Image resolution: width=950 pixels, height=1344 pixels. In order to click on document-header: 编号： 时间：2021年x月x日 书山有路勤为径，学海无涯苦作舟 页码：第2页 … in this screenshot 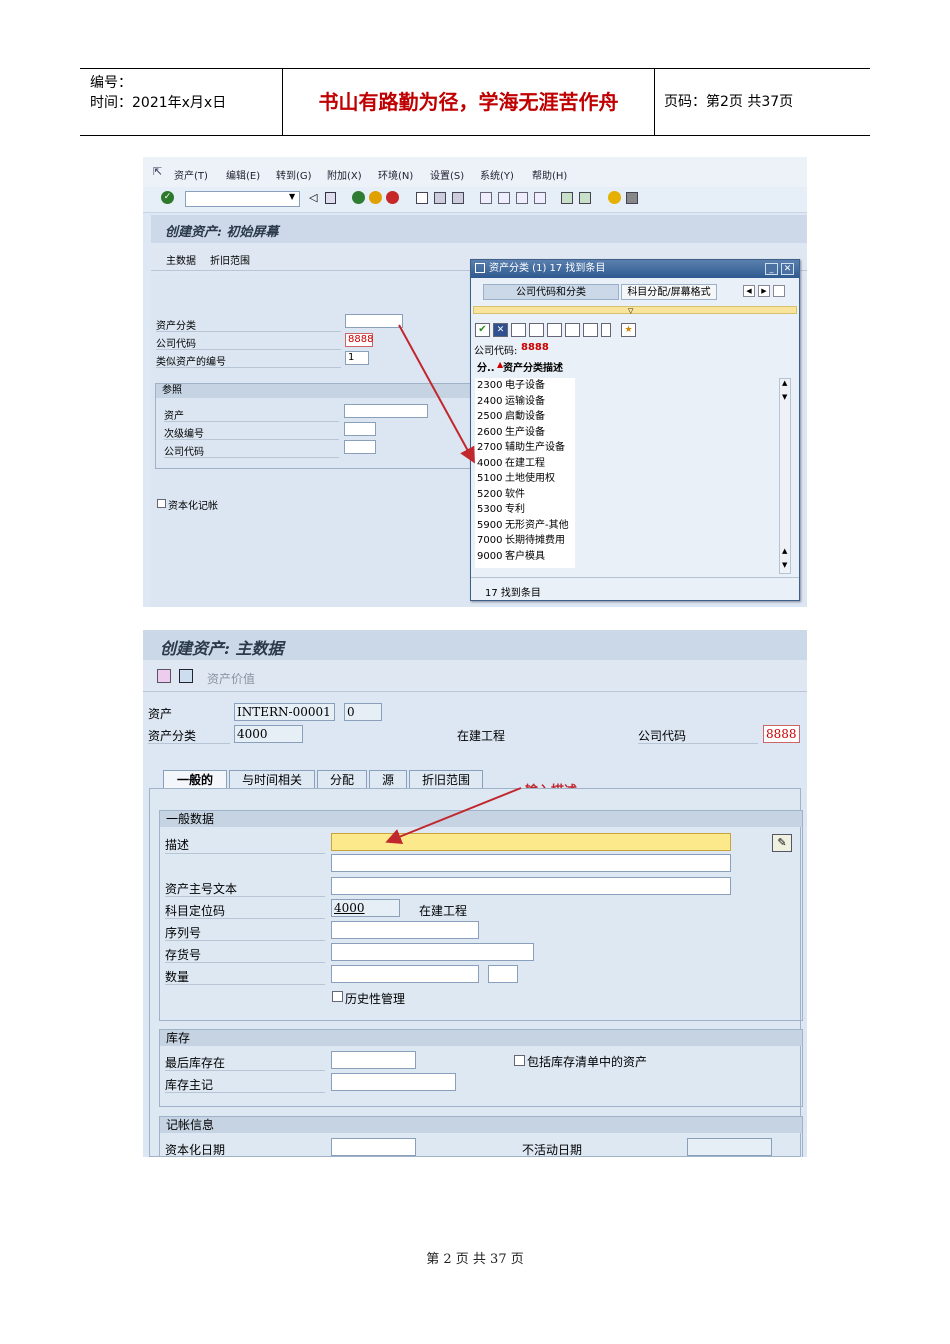, I will do `click(475, 102)`.